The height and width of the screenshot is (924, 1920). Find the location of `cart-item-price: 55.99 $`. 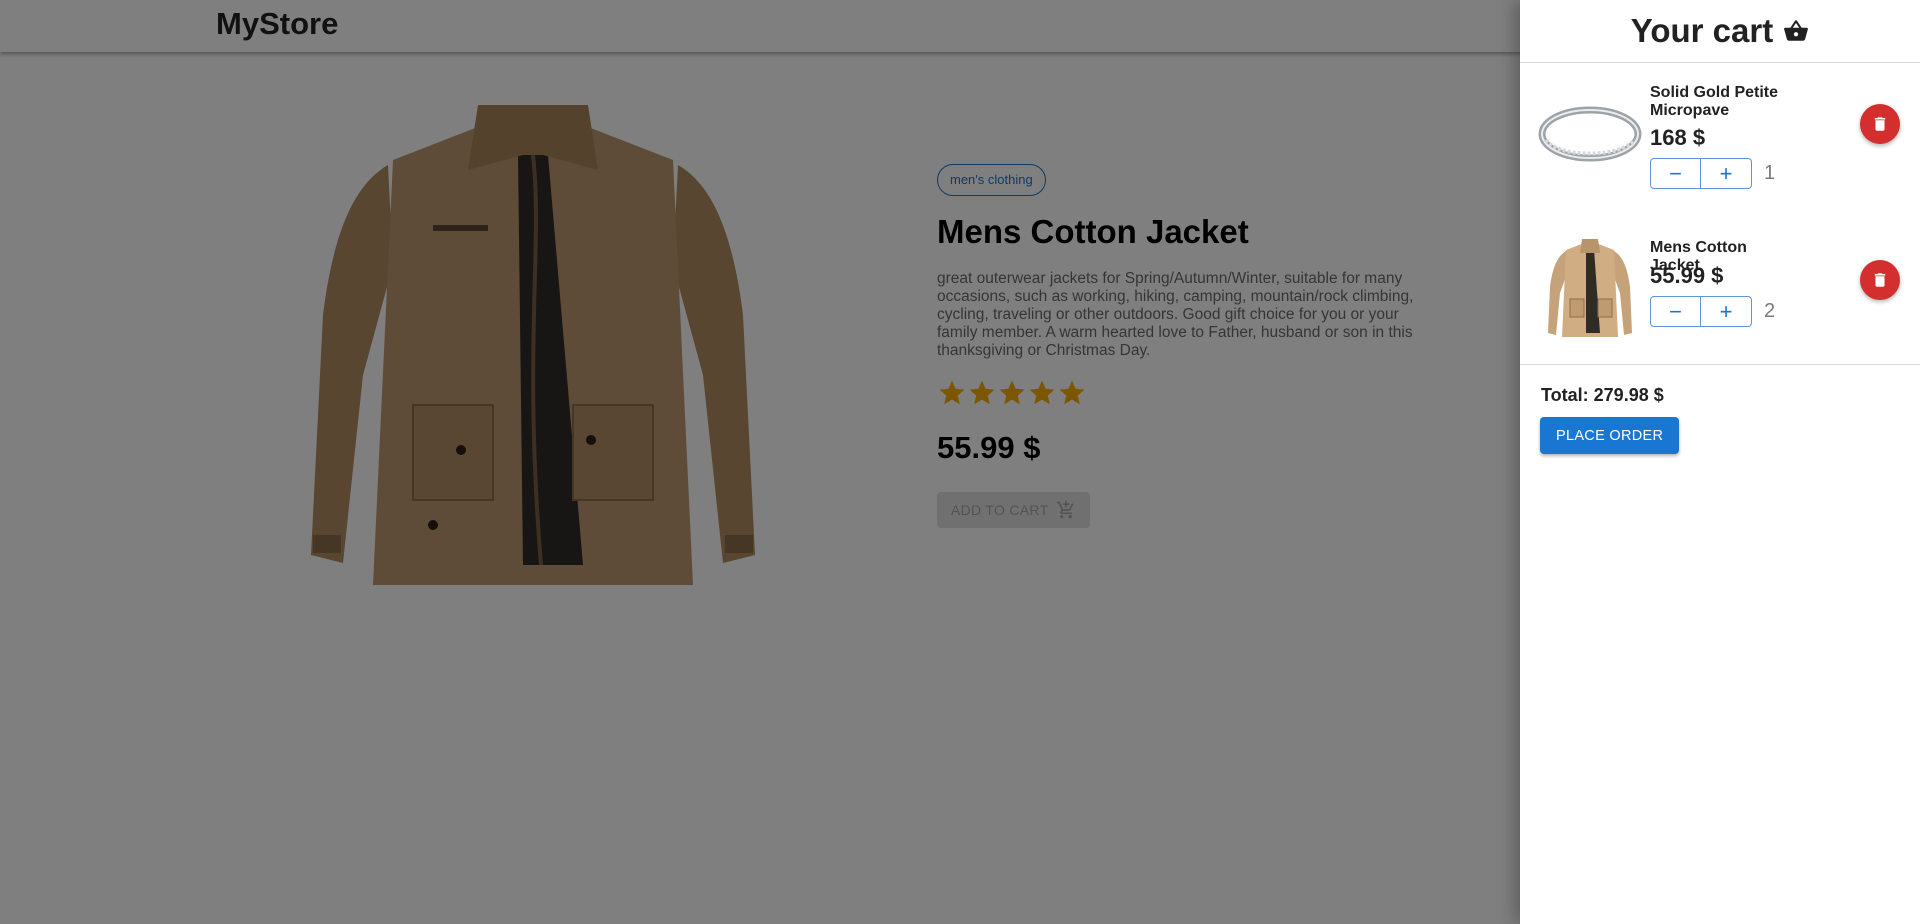

cart-item-price: 55.99 $ is located at coordinates (1687, 275).